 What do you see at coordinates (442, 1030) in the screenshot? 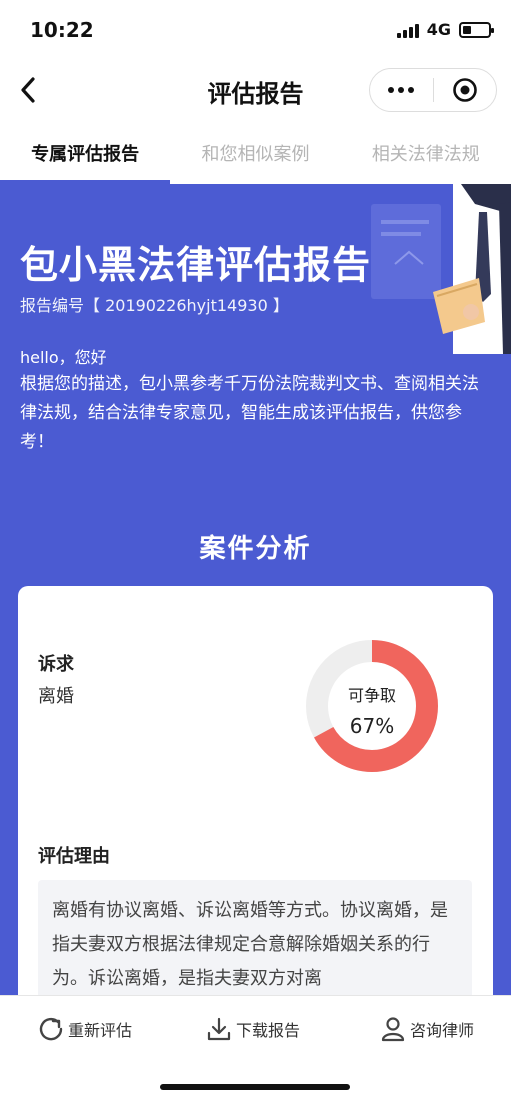
I see `consult-label: 咨询律师` at bounding box center [442, 1030].